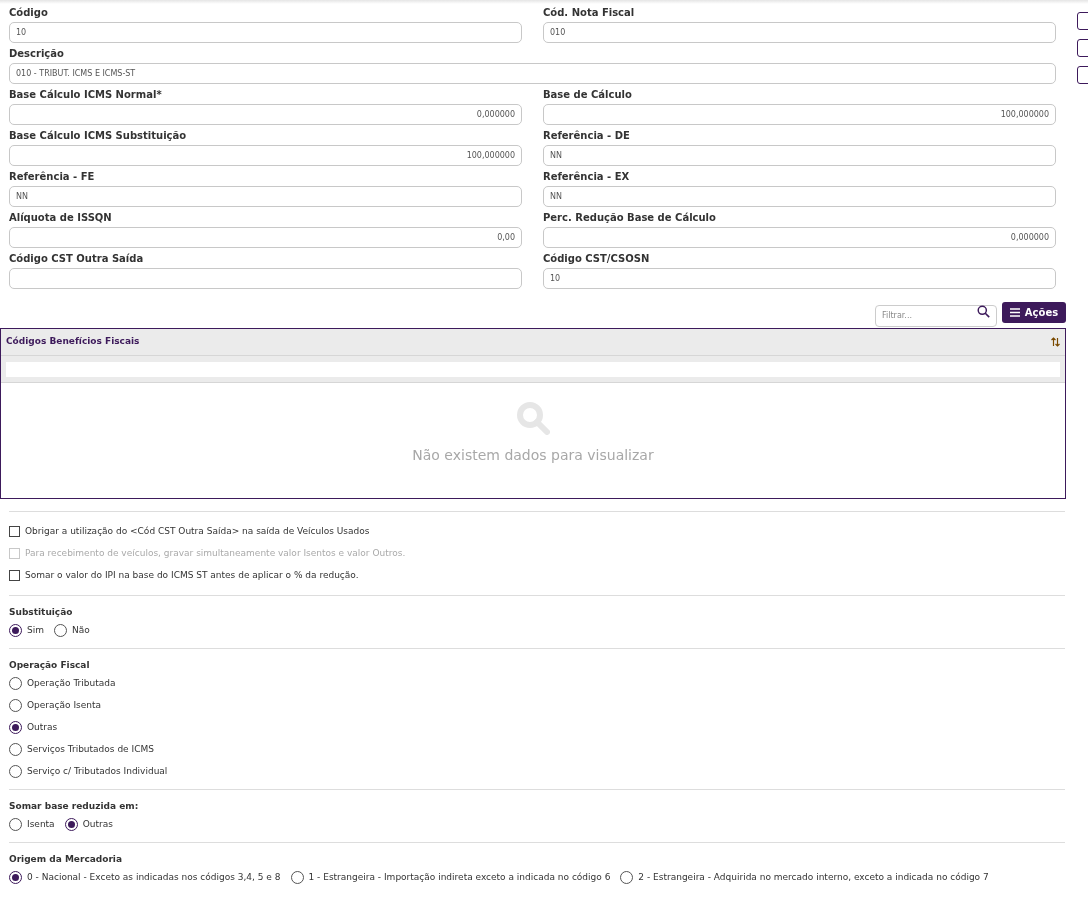  I want to click on radio-label: Serviços Tributados de ICMS, so click(90, 749).